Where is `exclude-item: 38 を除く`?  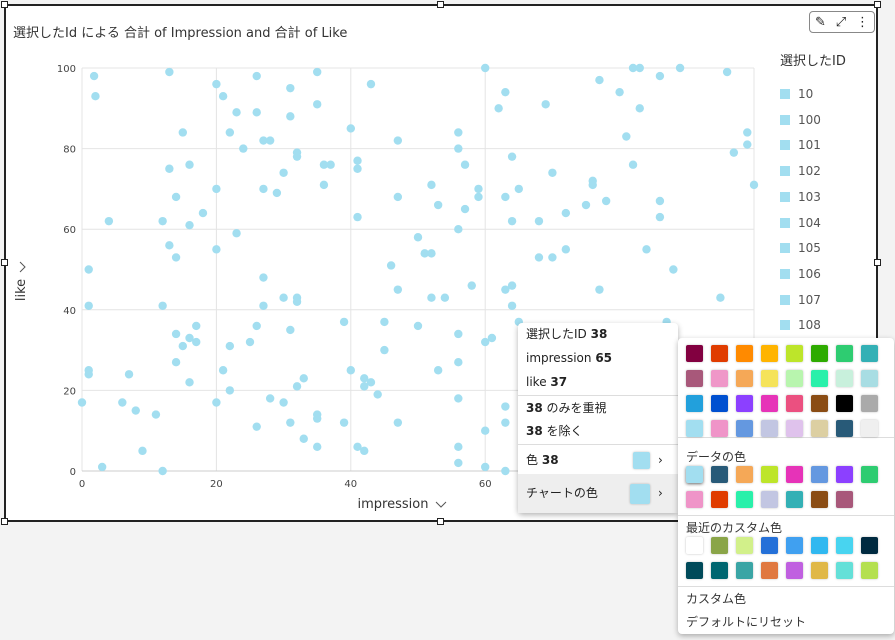
exclude-item: 38 を除く is located at coordinates (598, 431).